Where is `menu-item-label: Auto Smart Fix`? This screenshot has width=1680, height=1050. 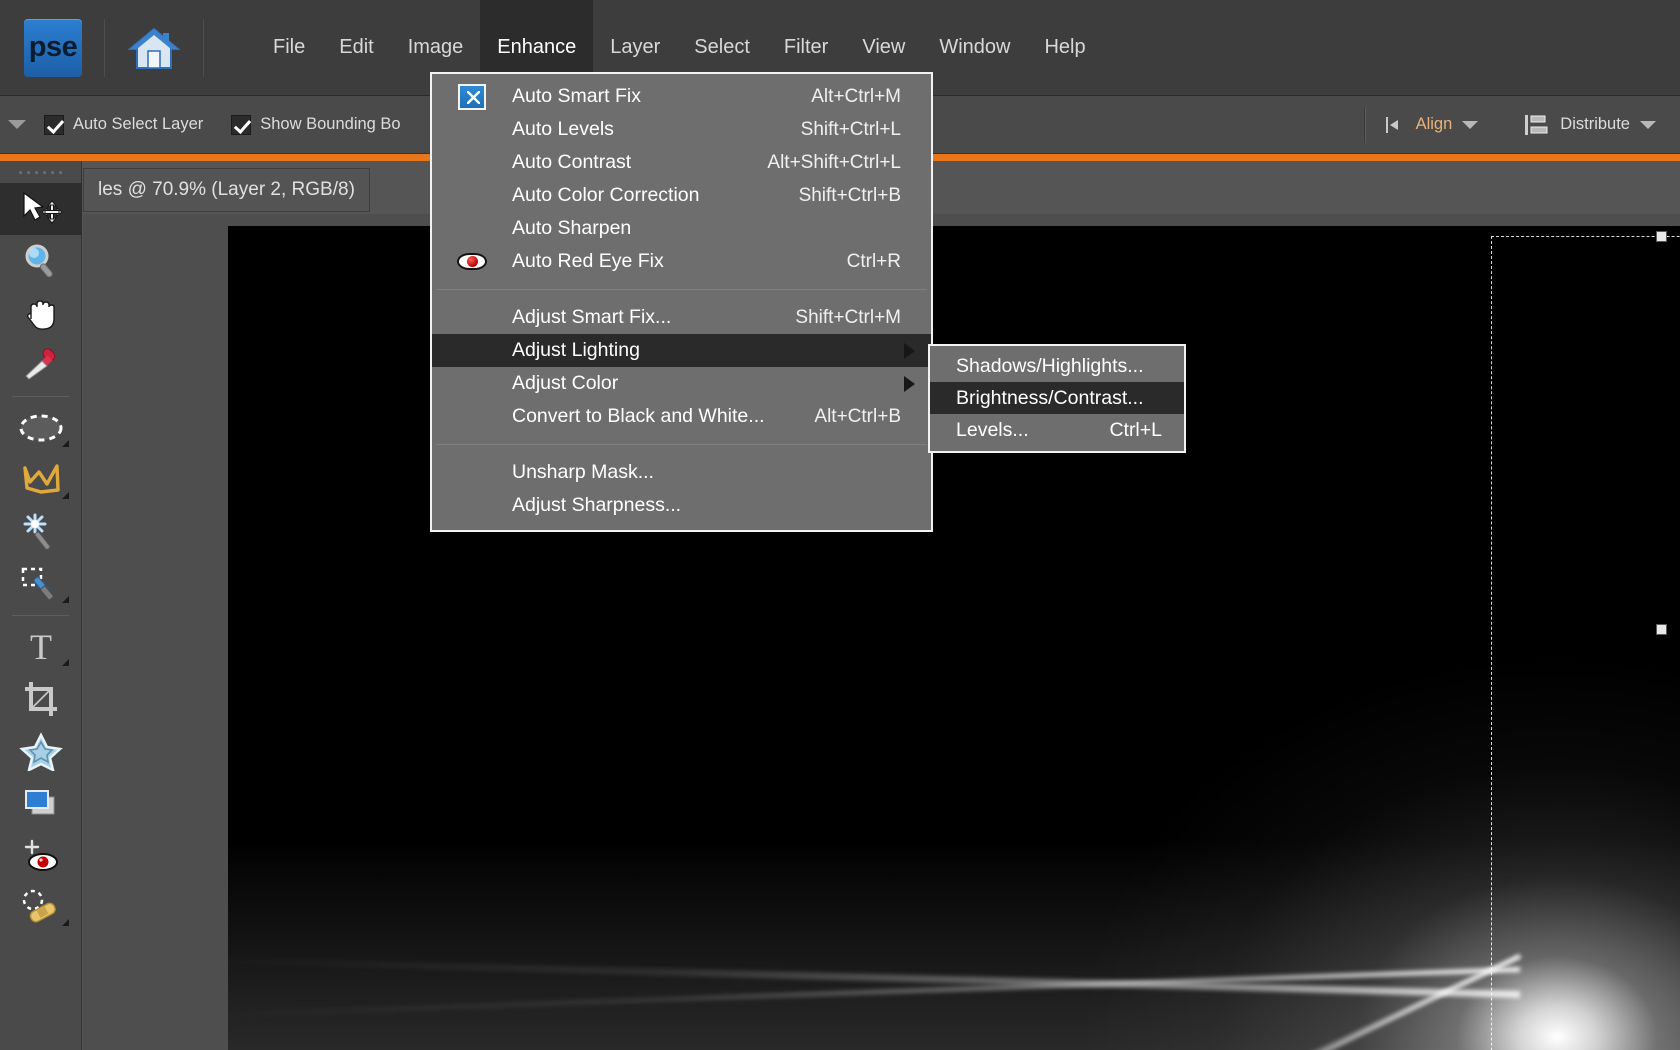
menu-item-label: Auto Smart Fix is located at coordinates (576, 96).